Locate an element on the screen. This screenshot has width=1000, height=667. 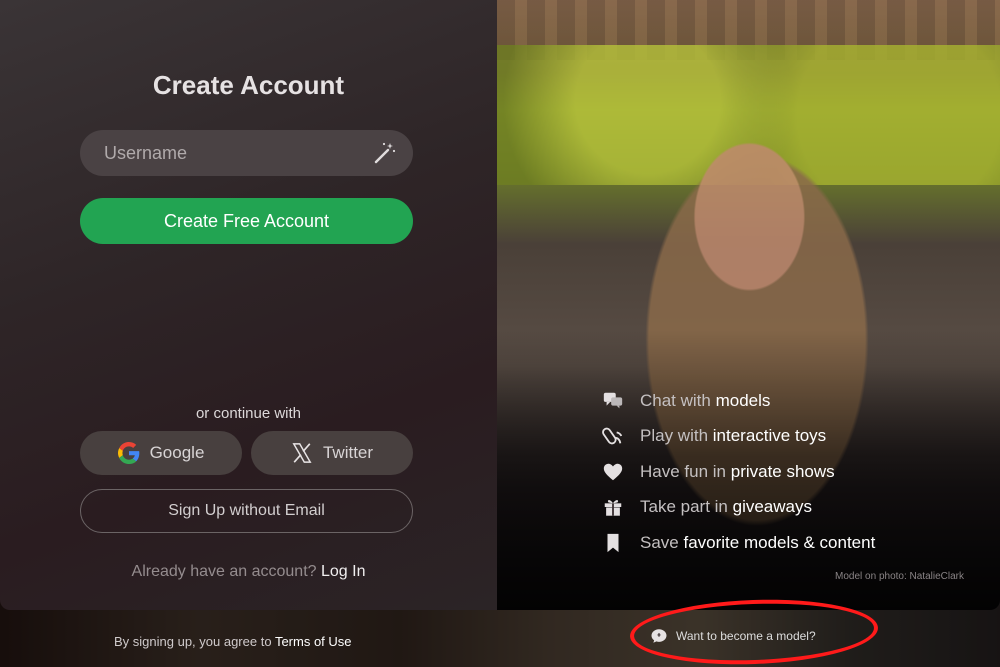
feature-item: Chat with models is located at coordinates (738, 401).